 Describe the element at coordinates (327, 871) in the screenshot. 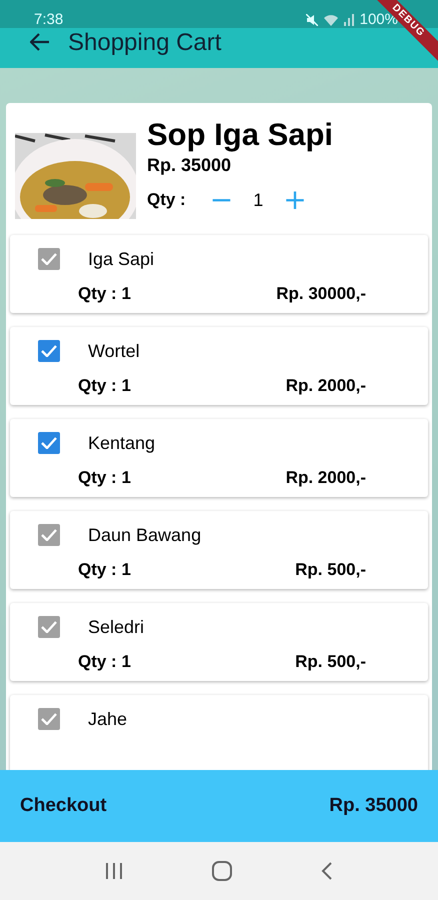

I see `back-icon` at that location.